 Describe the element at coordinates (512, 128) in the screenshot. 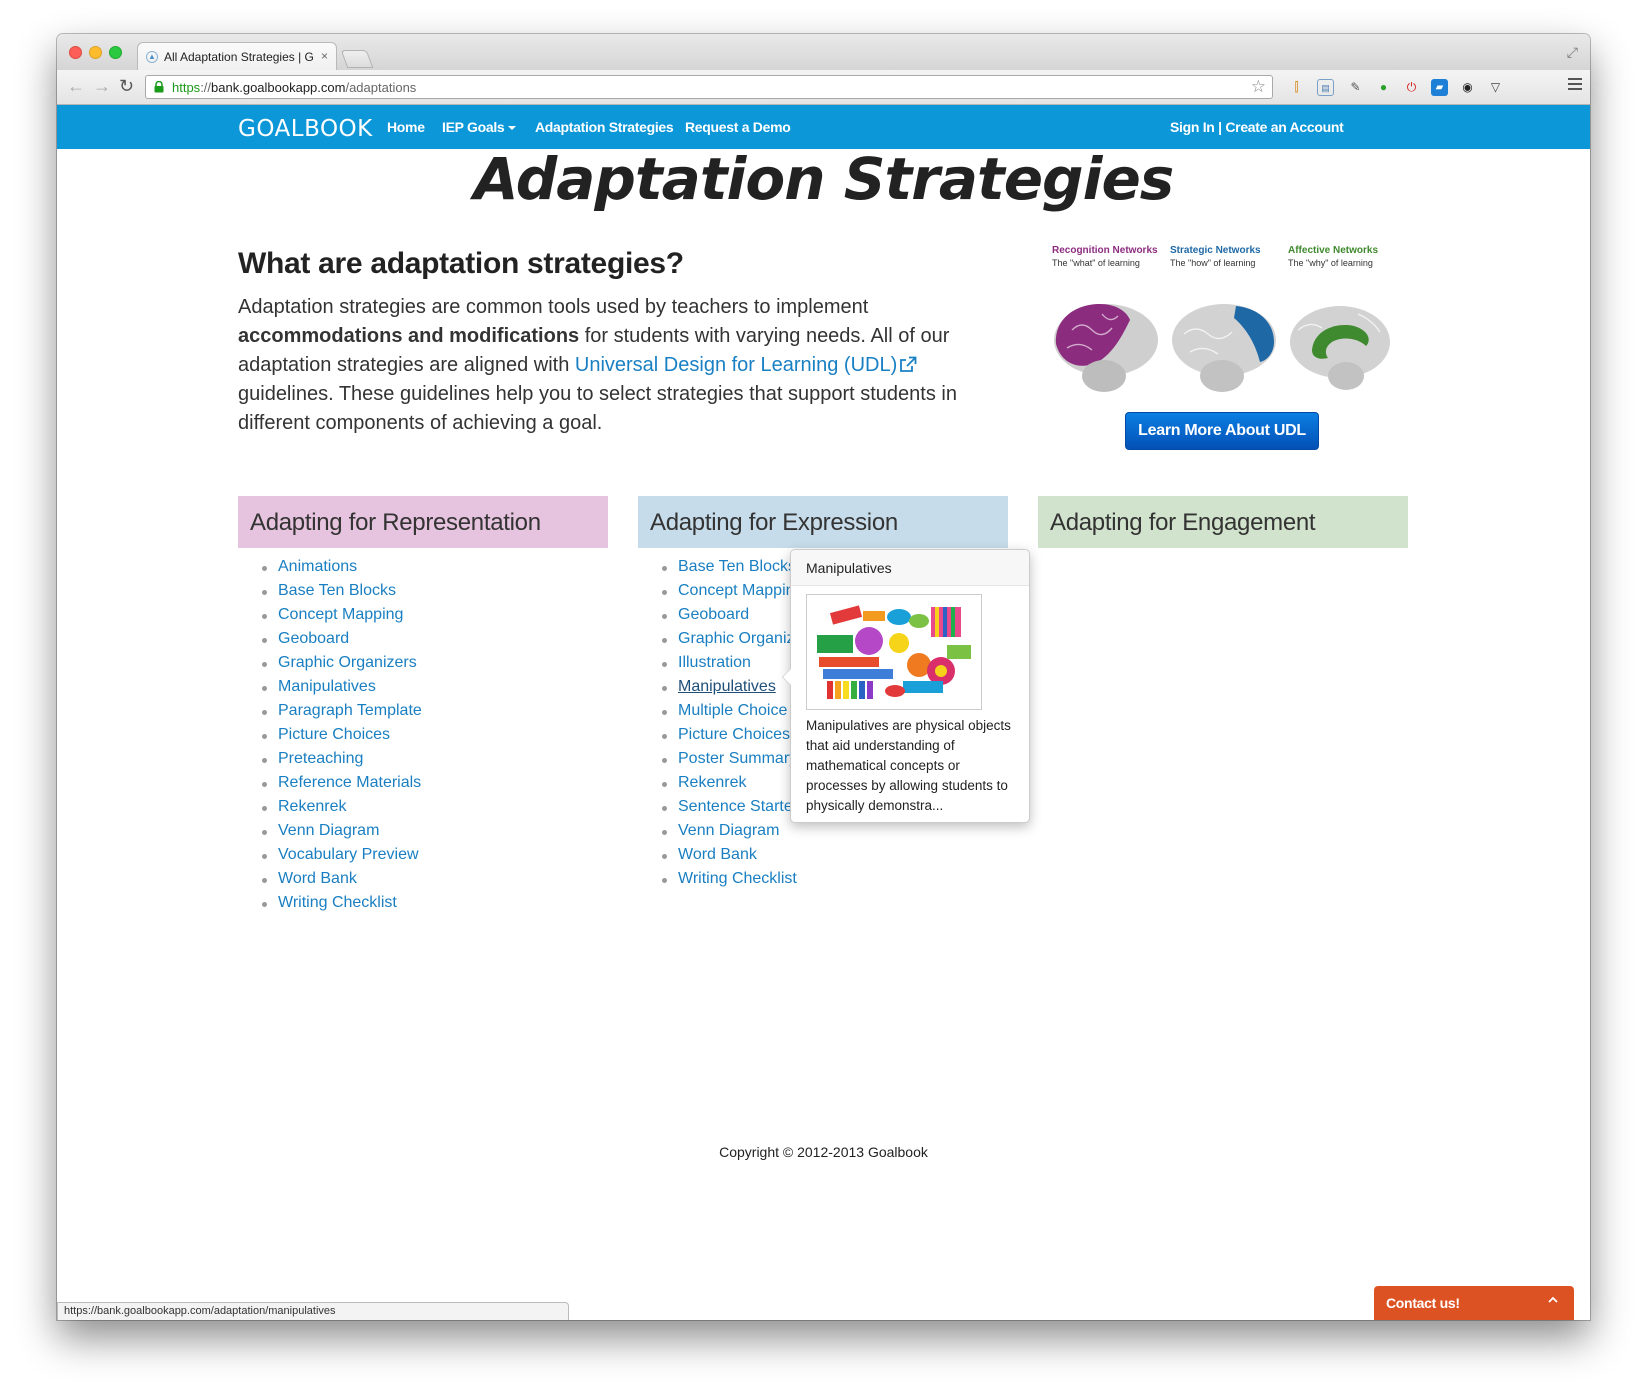

I see `caret-down-icon` at that location.